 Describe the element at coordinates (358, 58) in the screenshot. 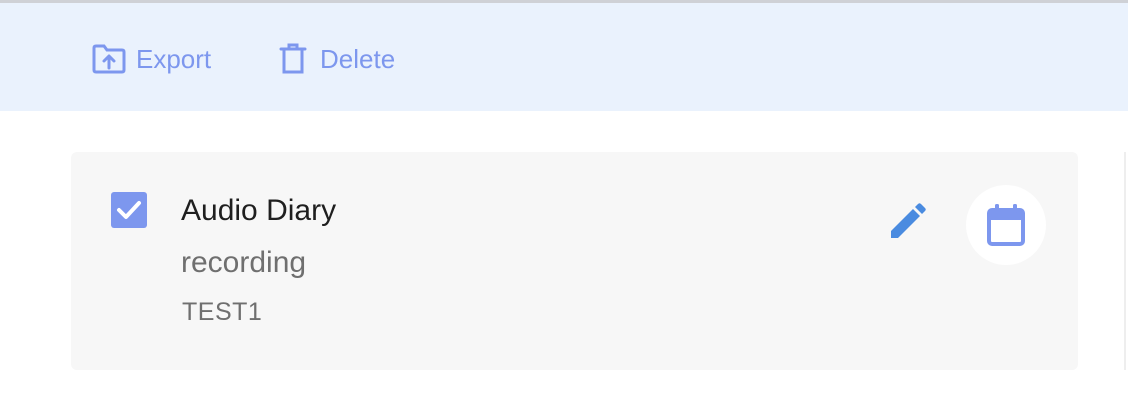

I see `delete-label: Delete` at that location.